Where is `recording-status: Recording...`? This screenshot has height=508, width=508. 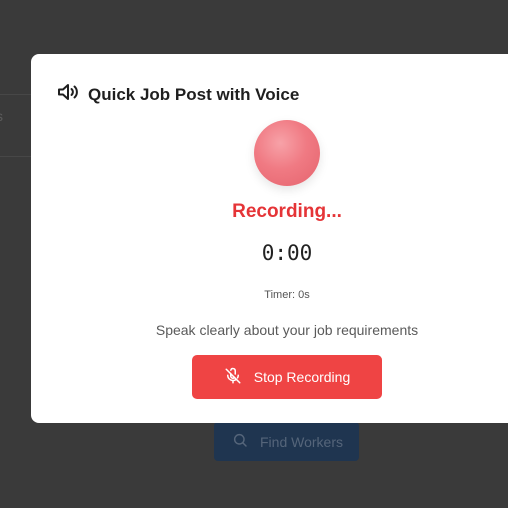
recording-status: Recording... is located at coordinates (287, 211).